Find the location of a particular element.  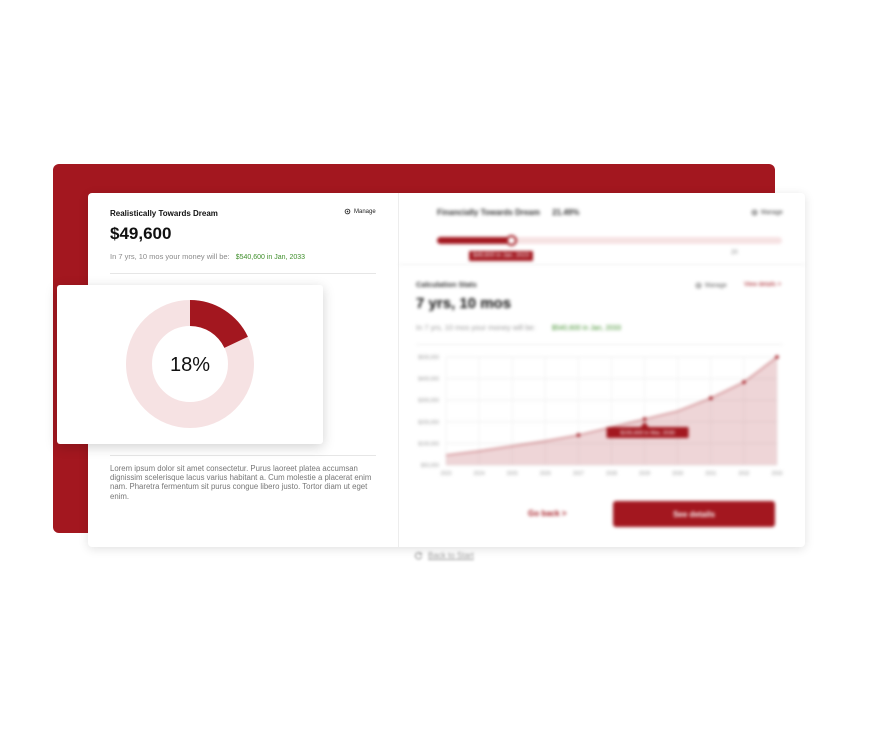

x-tick-label: 2024 is located at coordinates (479, 474).